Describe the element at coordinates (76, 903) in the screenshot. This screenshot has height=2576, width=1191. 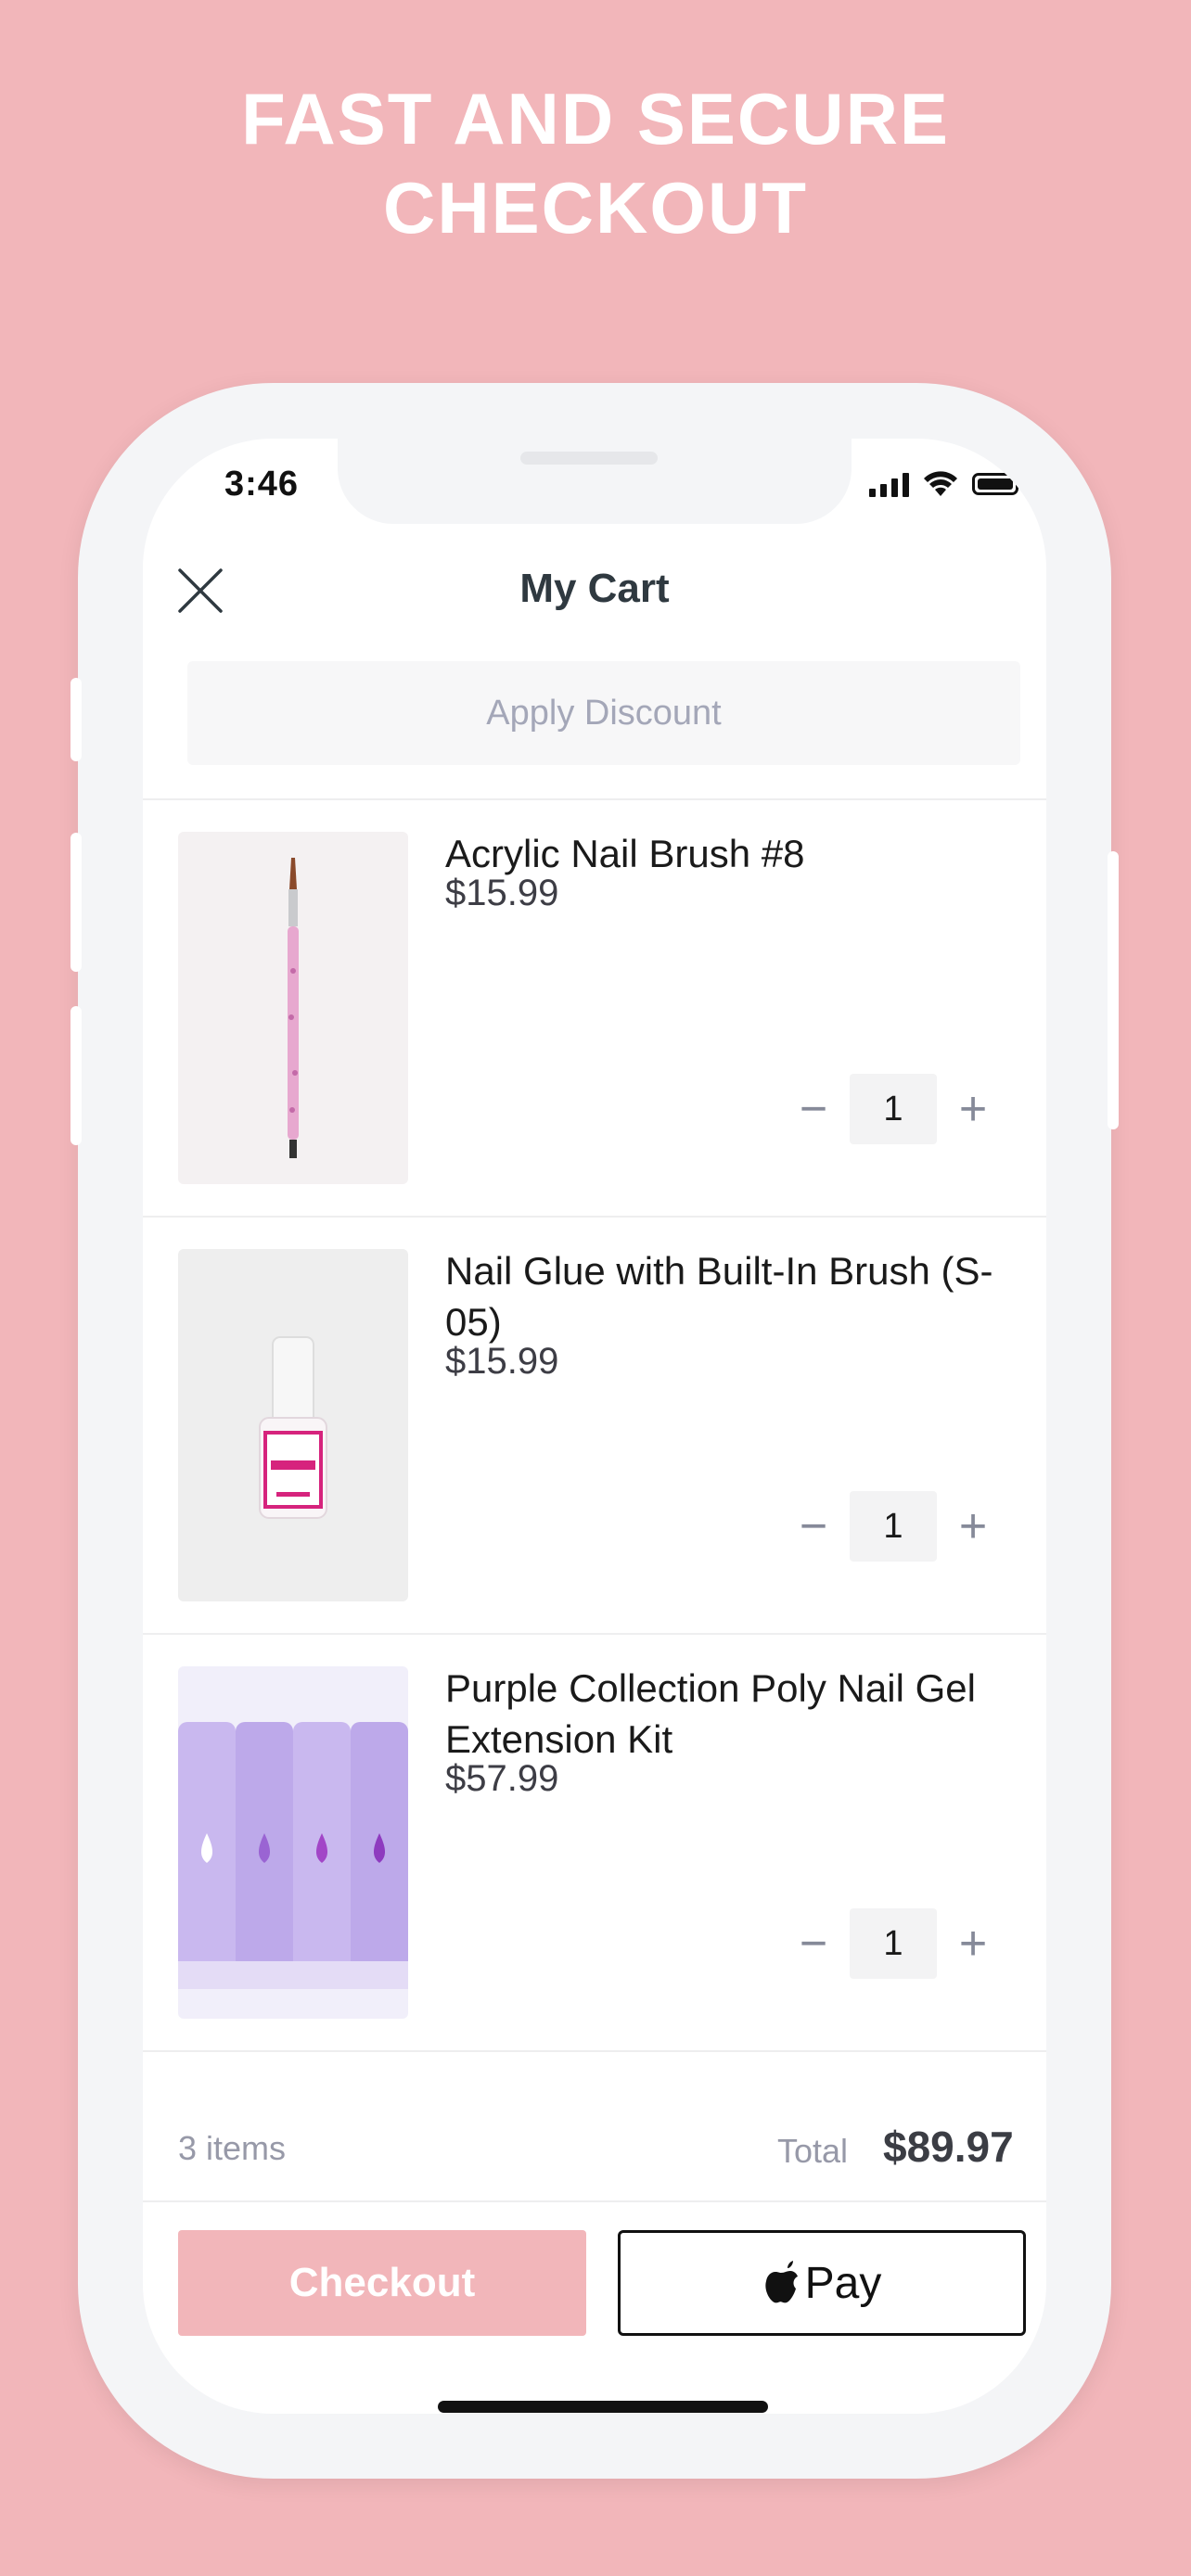
I see `phone-volume-up` at that location.